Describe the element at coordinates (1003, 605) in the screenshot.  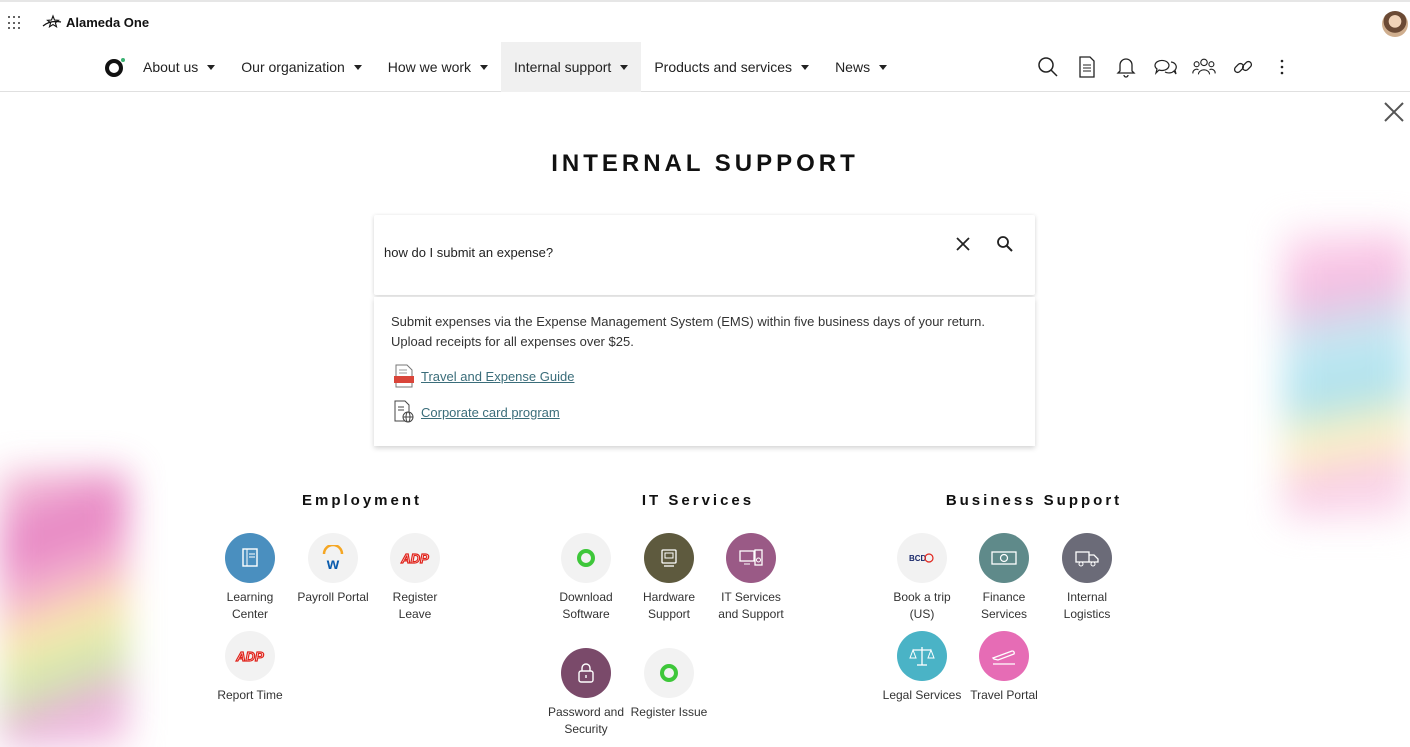
I see `tile-label: Finance Services` at that location.